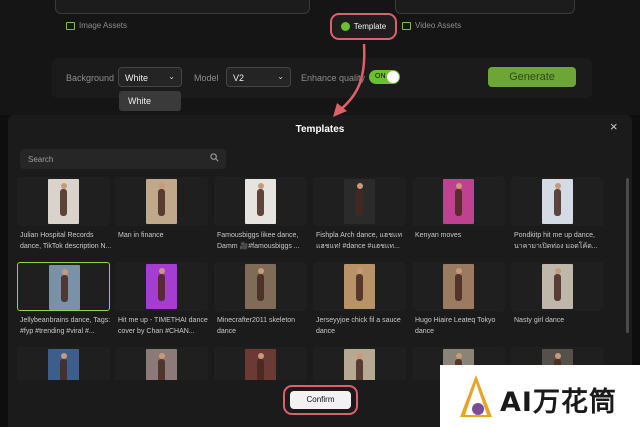  I want to click on search-input: Search, so click(123, 159).